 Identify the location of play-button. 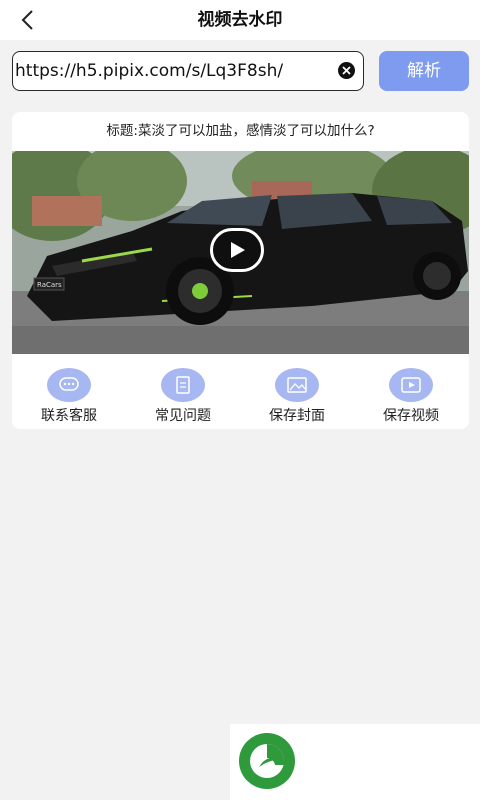
(237, 250).